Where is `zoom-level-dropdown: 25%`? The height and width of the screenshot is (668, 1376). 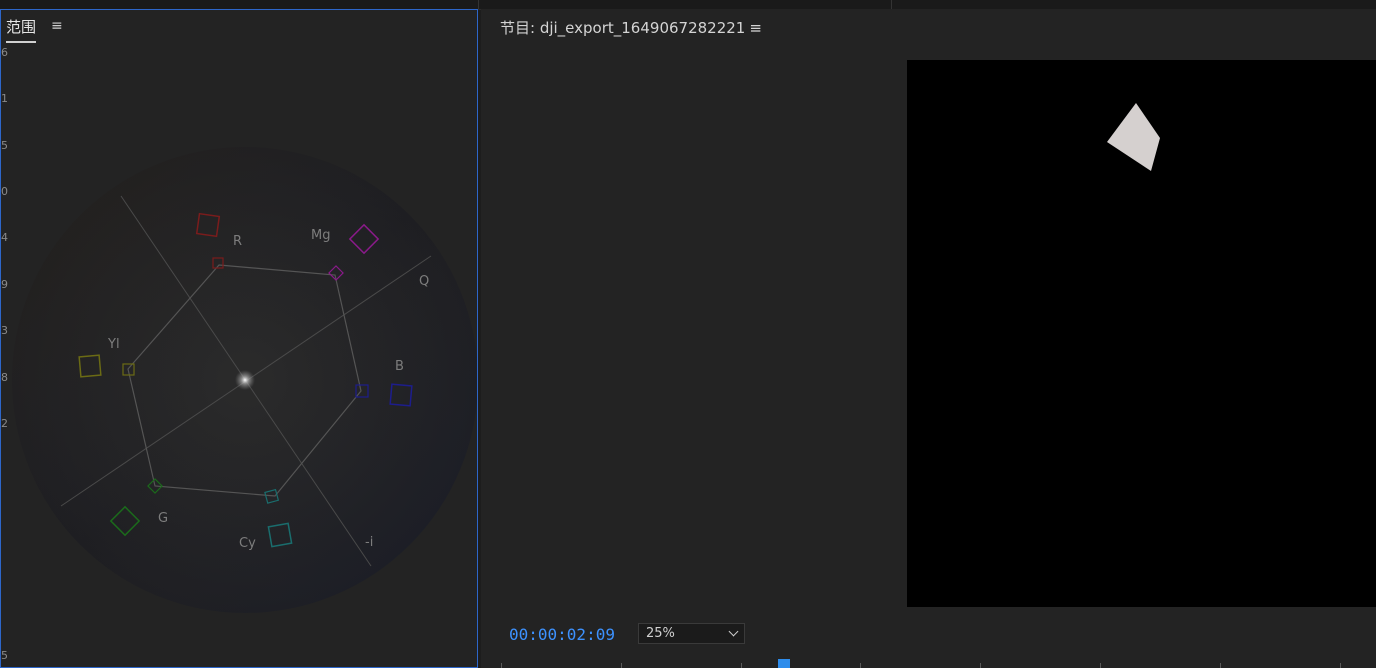 zoom-level-dropdown: 25% is located at coordinates (691, 633).